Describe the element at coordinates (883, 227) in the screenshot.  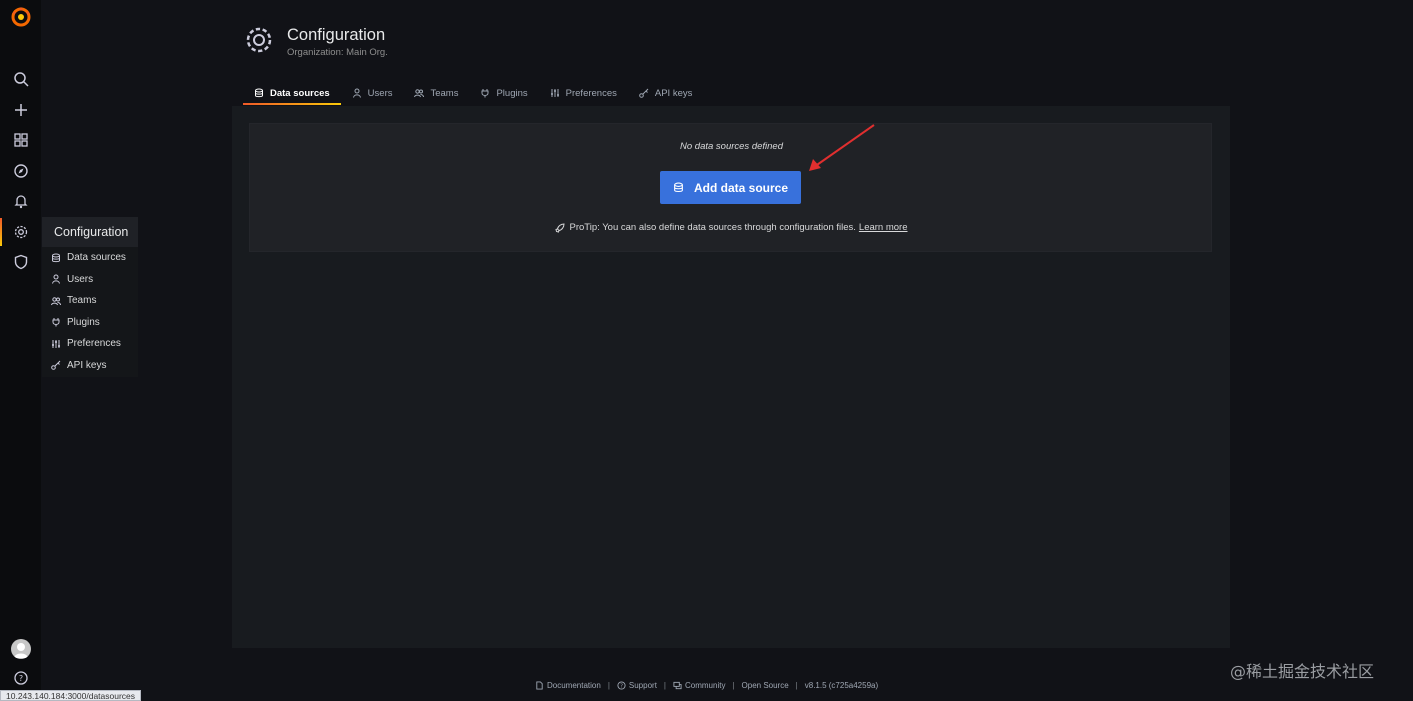
I see `learn-more-link: Learn more` at that location.